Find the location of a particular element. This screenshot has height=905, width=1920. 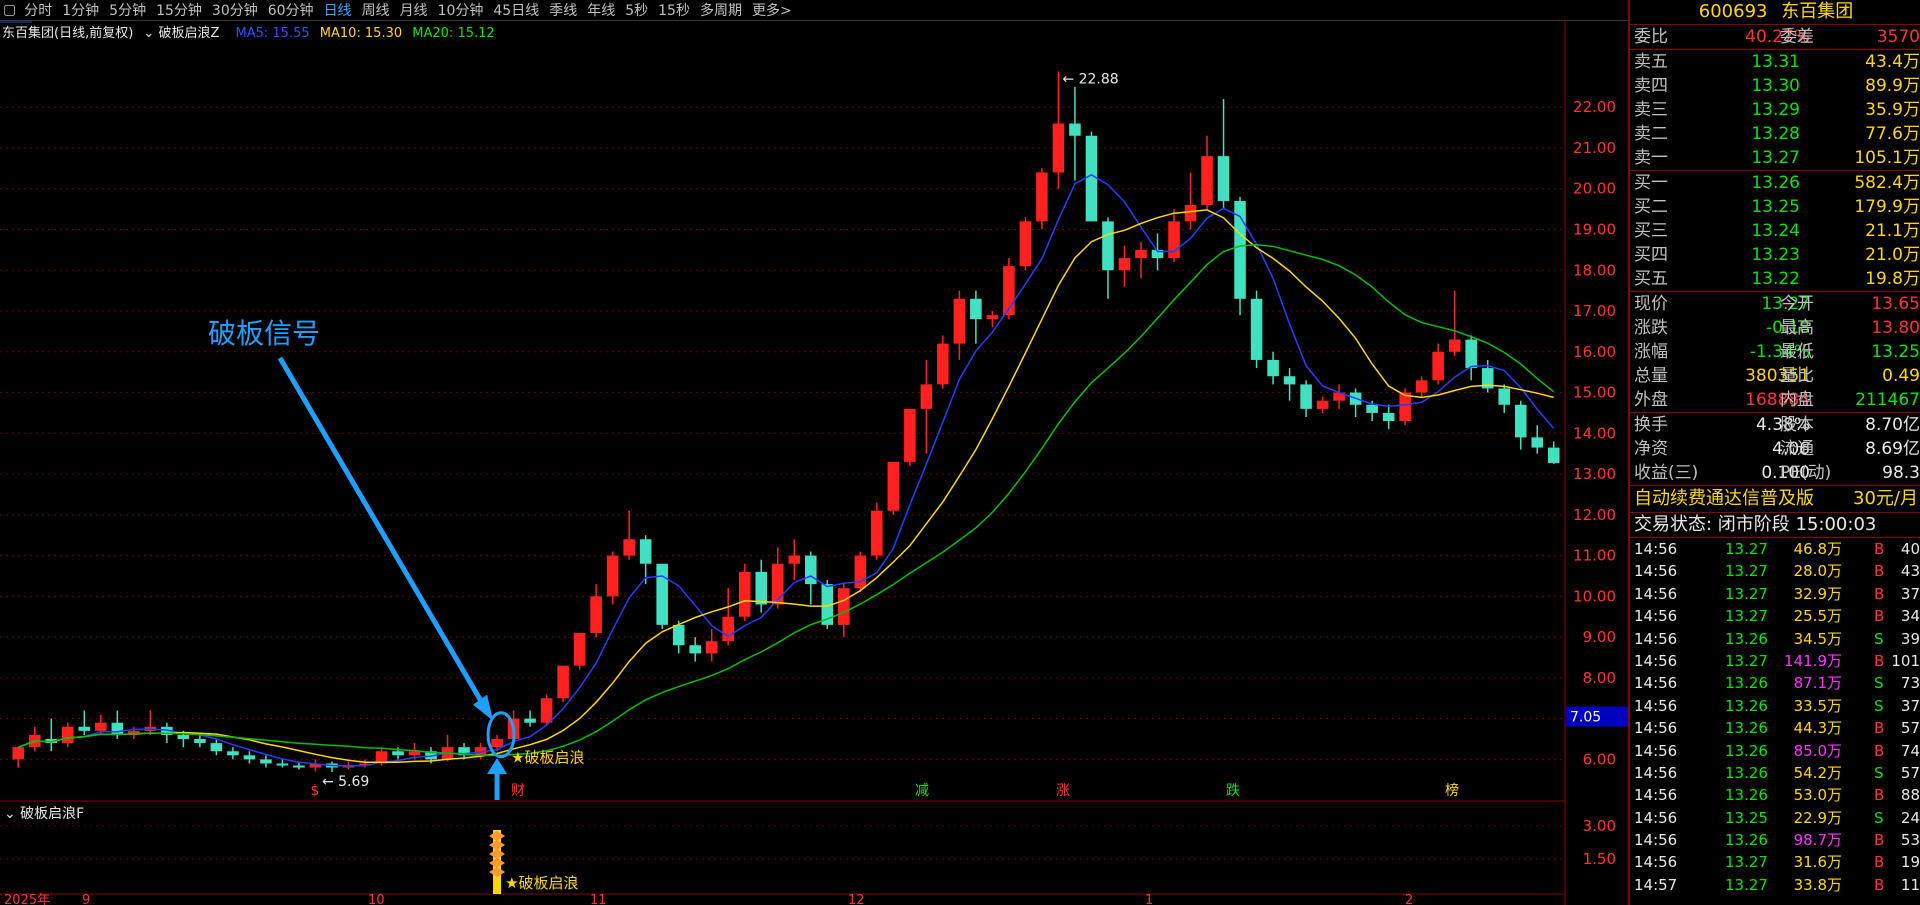

quote-label: 量比 is located at coordinates (1797, 376).